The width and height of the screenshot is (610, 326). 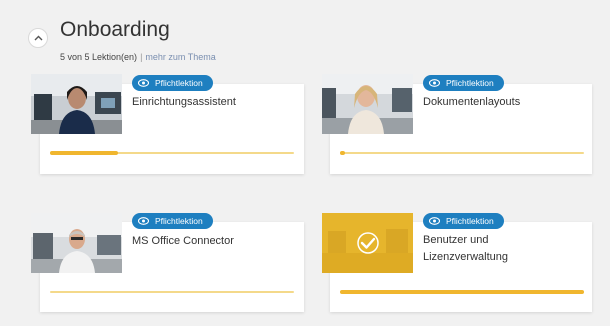 I want to click on lessons-count: 5 von 5 Lektion(en), so click(x=99, y=57).